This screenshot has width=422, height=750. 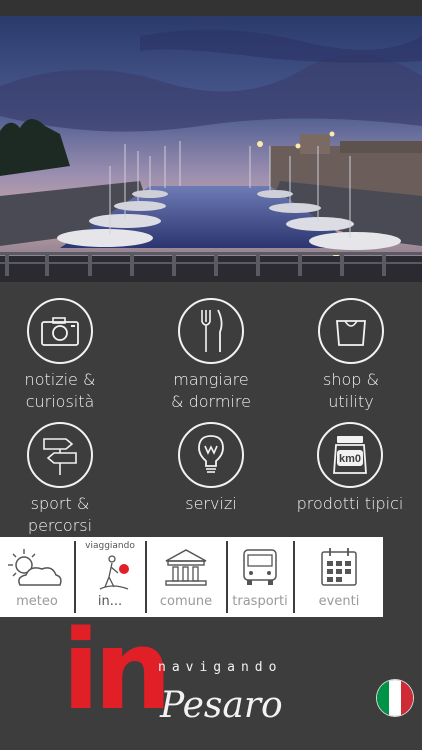 What do you see at coordinates (35, 567) in the screenshot?
I see `weather-icon` at bounding box center [35, 567].